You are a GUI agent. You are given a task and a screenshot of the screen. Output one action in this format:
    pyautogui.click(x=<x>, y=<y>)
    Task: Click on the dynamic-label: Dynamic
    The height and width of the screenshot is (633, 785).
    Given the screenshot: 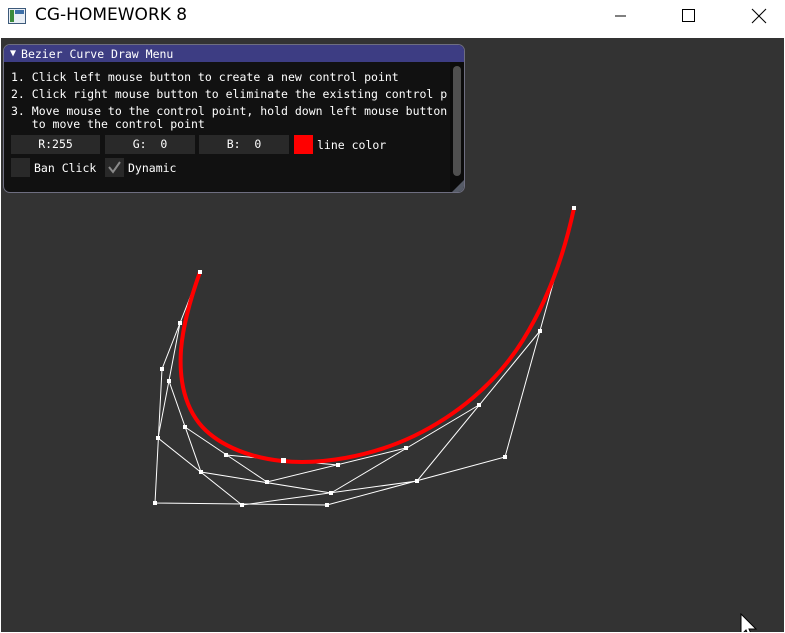 What is the action you would take?
    pyautogui.click(x=152, y=168)
    